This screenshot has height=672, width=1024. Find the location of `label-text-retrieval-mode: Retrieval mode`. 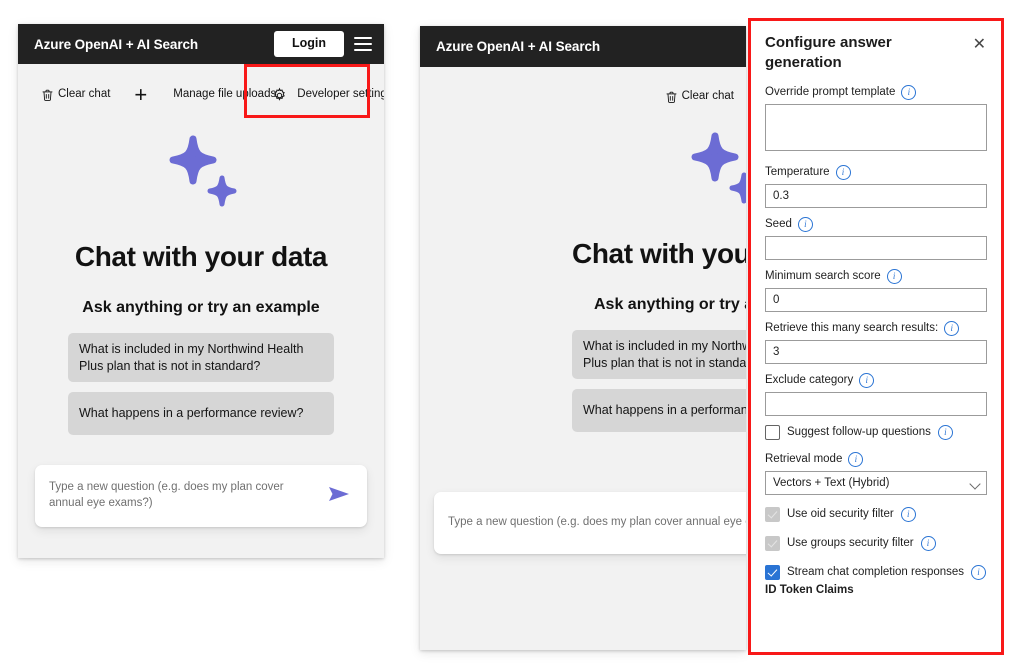

label-text-retrieval-mode: Retrieval mode is located at coordinates (804, 459).